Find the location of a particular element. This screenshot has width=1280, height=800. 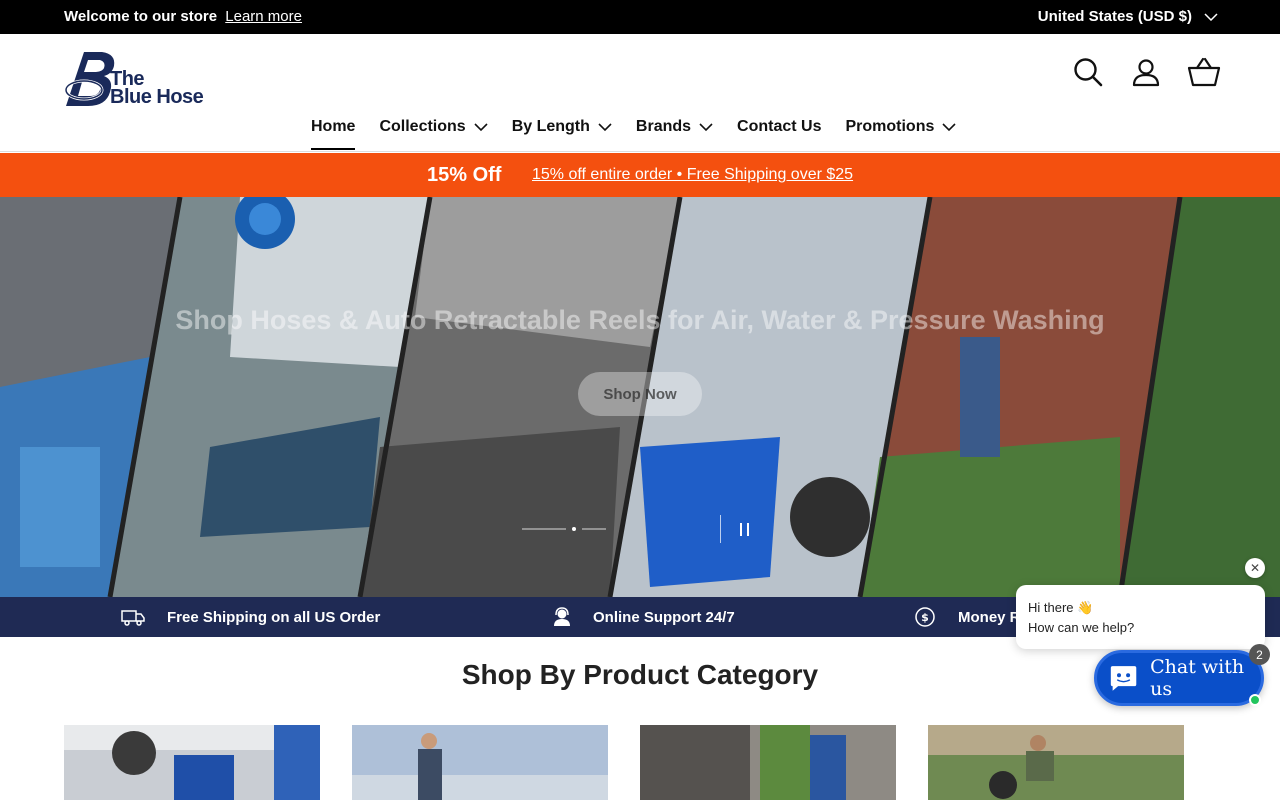

nav-brands: Brands is located at coordinates (674, 135).